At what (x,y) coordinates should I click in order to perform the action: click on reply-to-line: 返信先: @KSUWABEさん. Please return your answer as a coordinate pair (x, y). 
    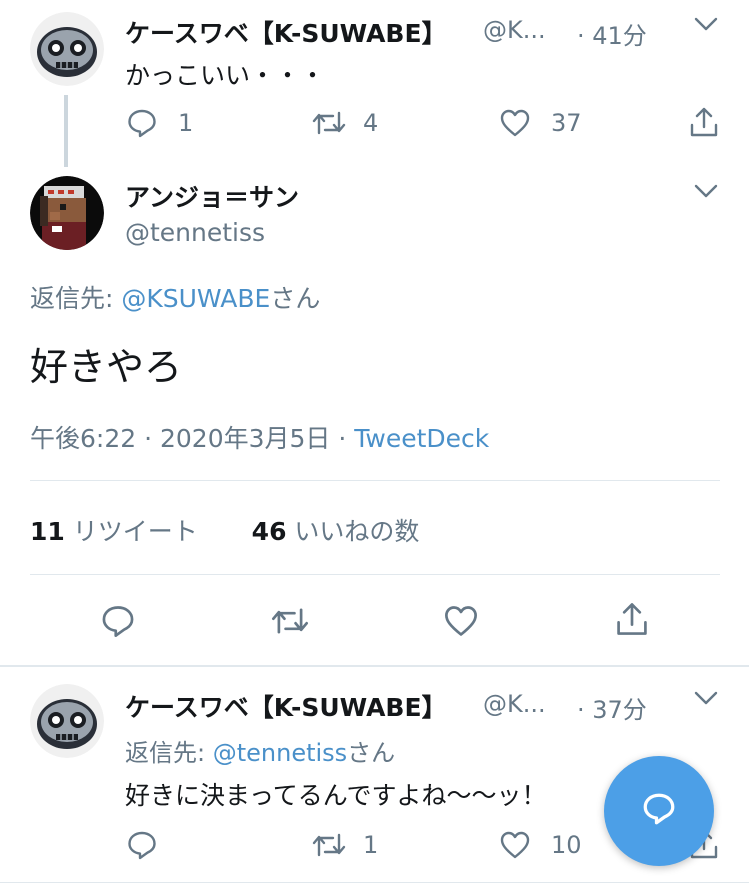
    Looking at the image, I should click on (175, 297).